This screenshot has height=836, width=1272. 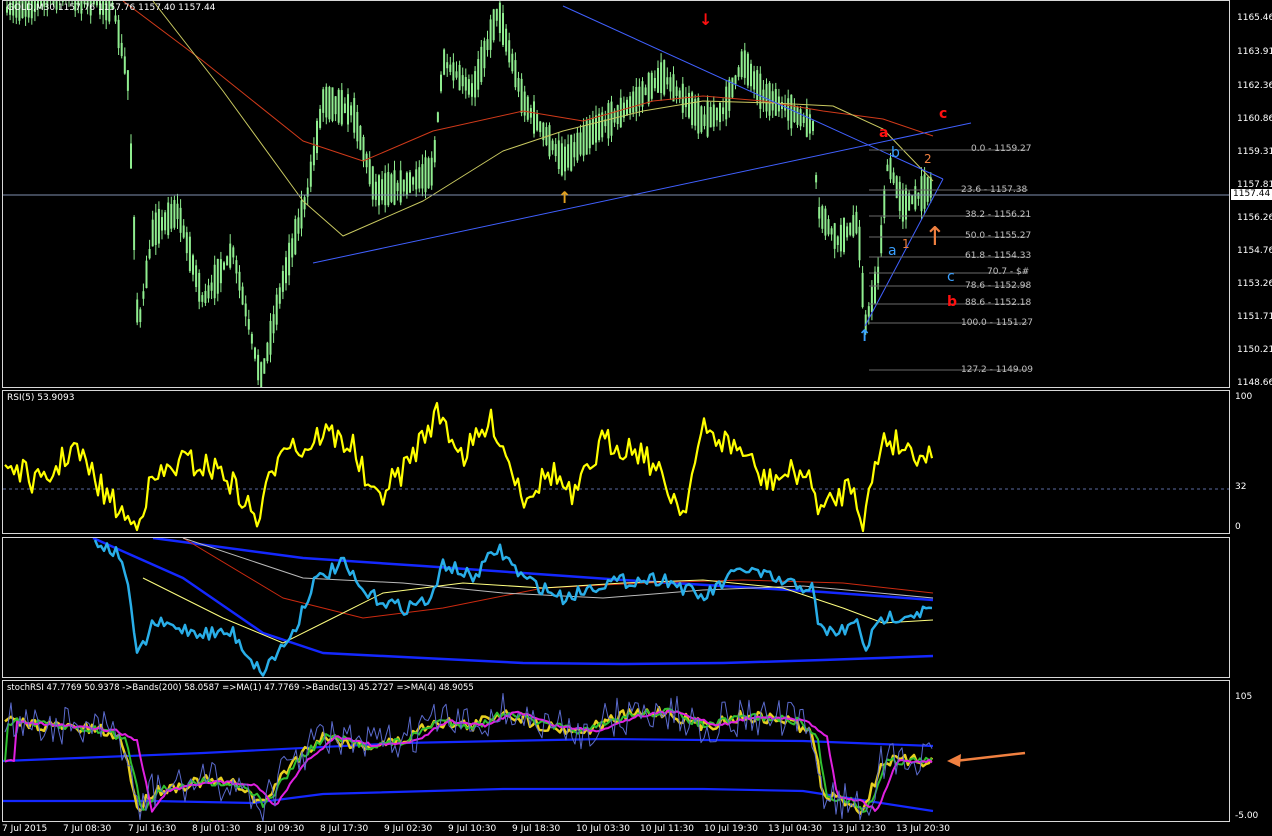 What do you see at coordinates (468, 750) in the screenshot?
I see `stoch-band-upper` at bounding box center [468, 750].